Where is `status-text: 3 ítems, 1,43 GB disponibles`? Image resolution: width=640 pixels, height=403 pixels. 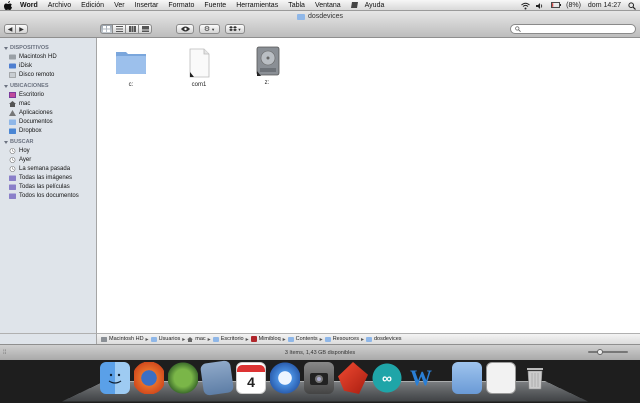
status-text: 3 ítems, 1,43 GB disponibles is located at coordinates (320, 352).